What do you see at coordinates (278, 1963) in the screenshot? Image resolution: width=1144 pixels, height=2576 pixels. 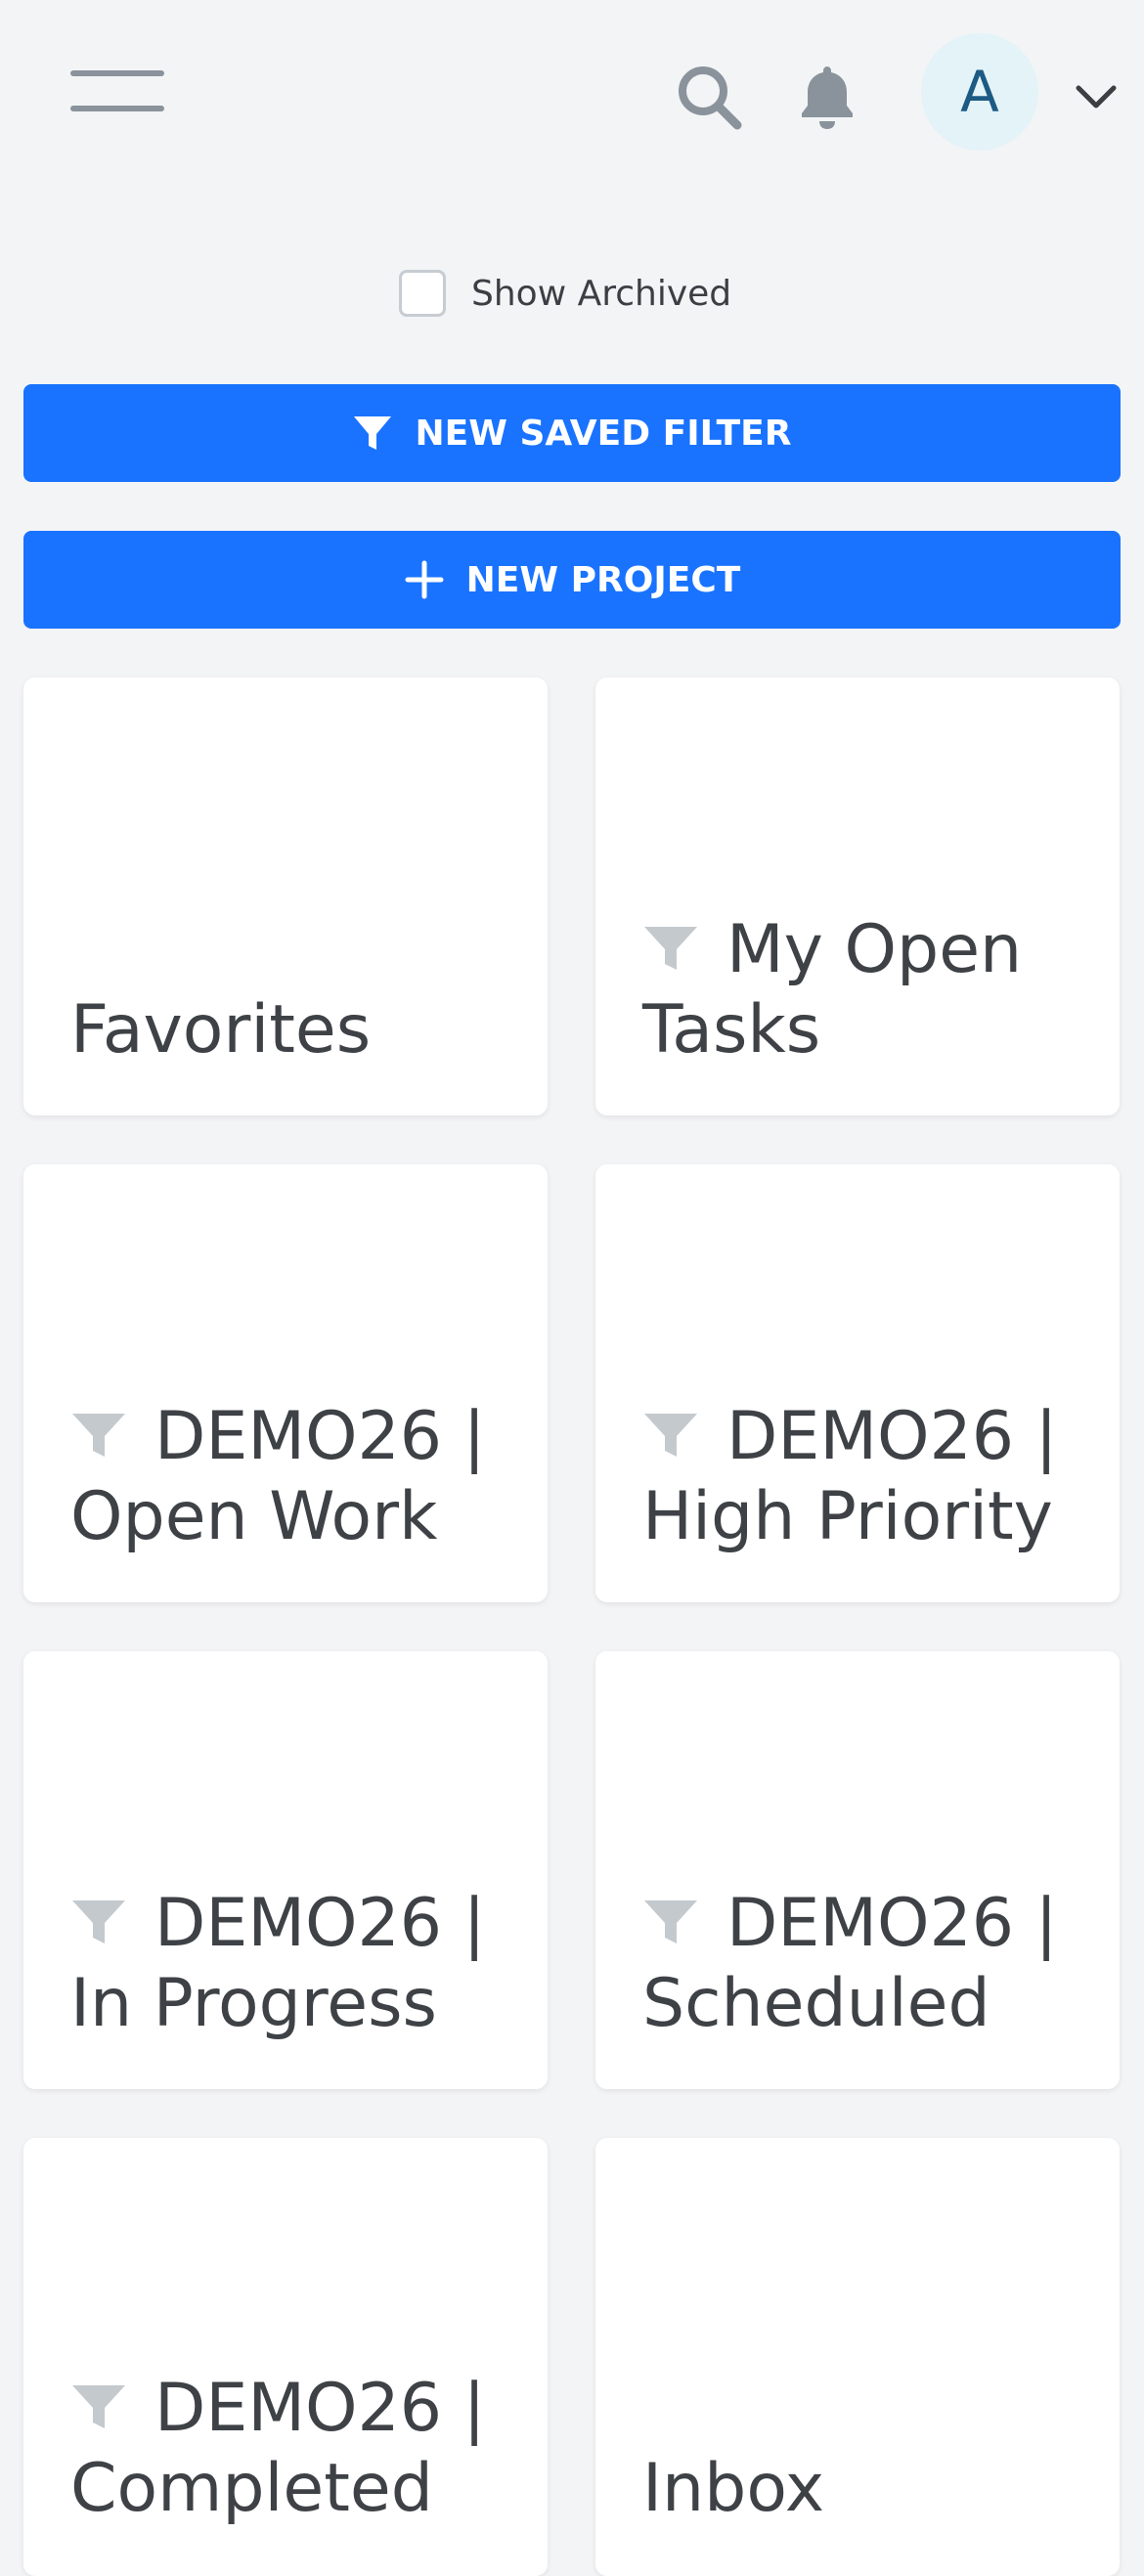 I see `card-title-text: DEMO26 | In Progress` at bounding box center [278, 1963].